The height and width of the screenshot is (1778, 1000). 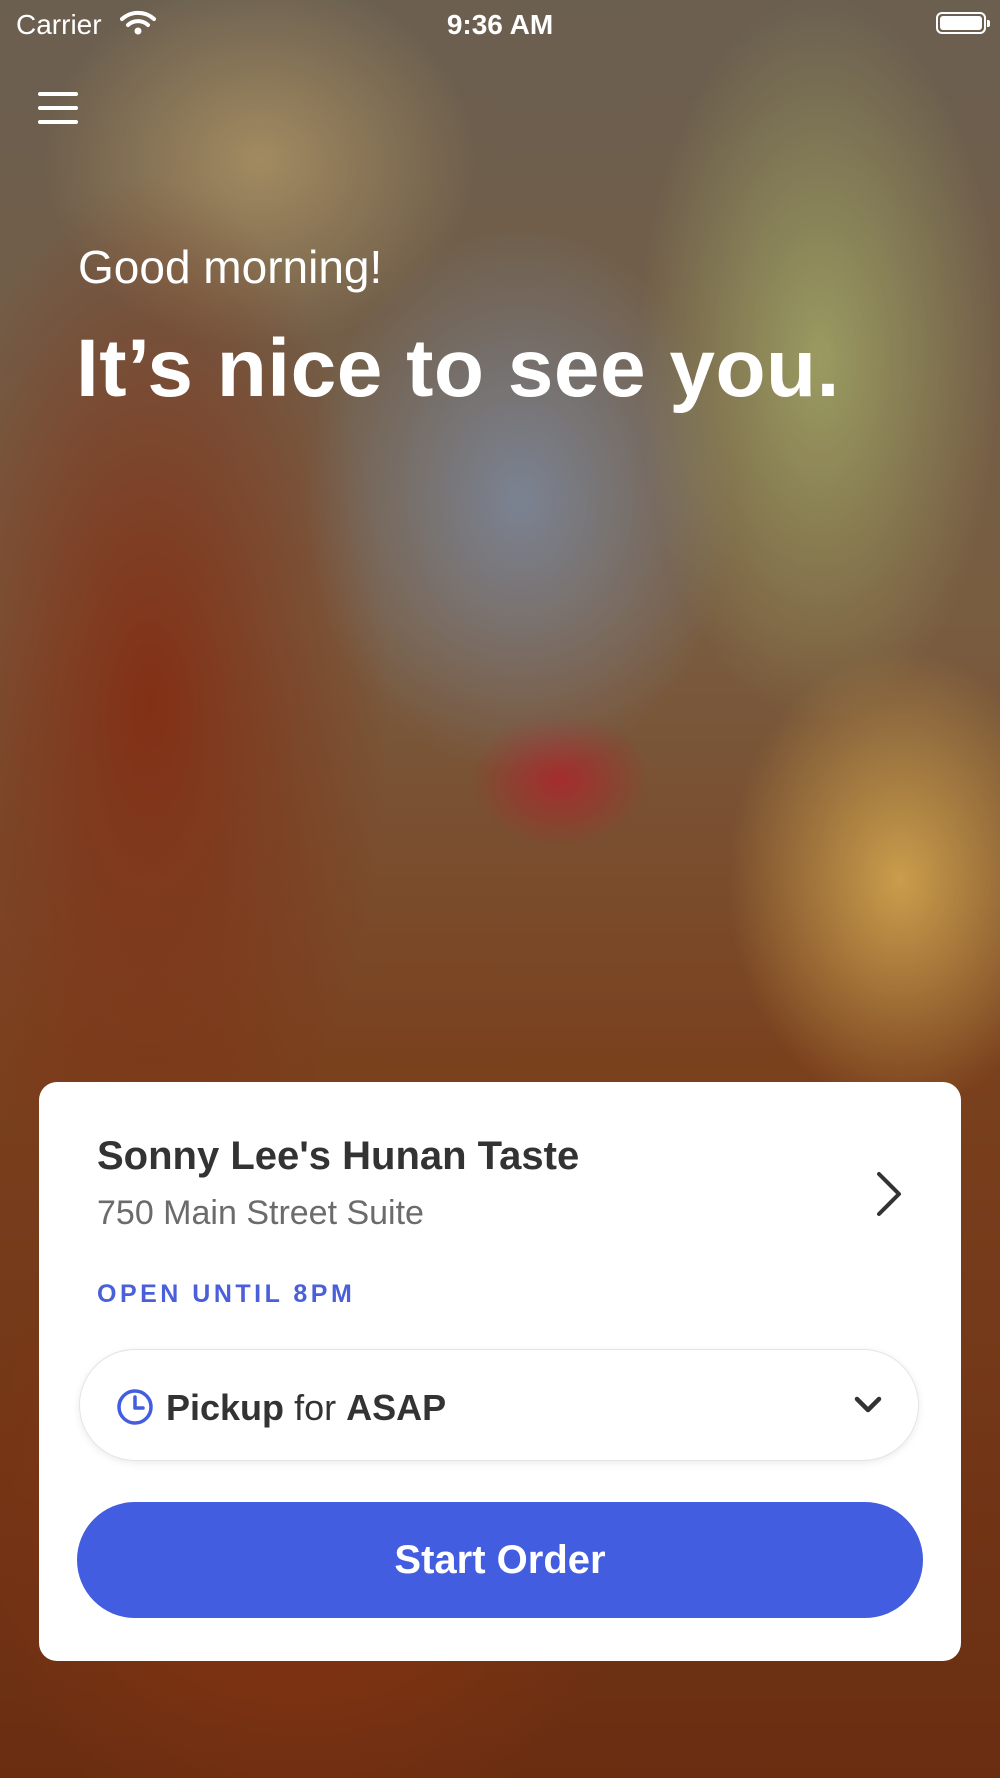 I want to click on hamburger-menu-icon, so click(x=58, y=112).